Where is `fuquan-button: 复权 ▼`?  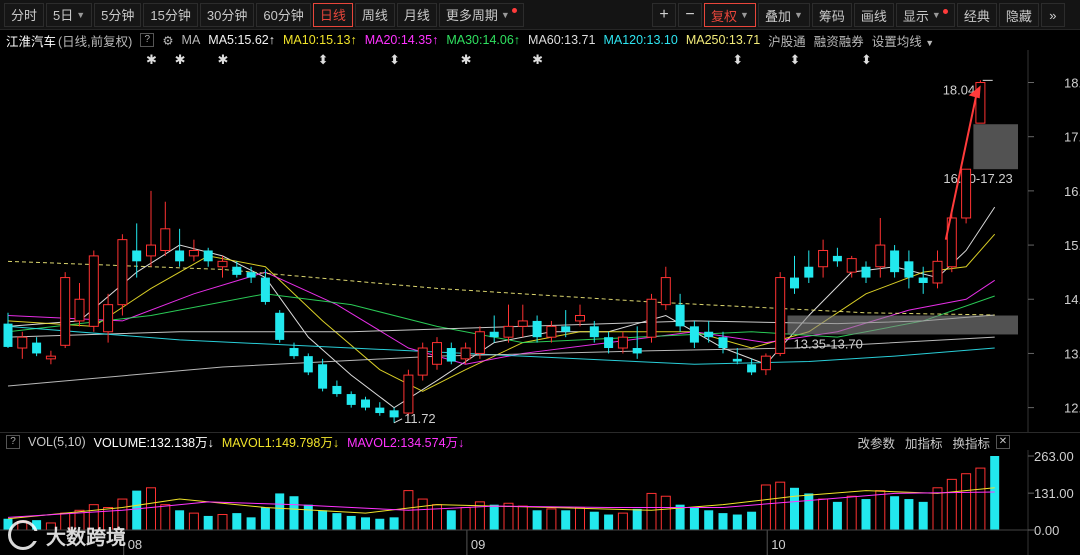
fuquan-button: 复权 ▼ is located at coordinates (730, 15).